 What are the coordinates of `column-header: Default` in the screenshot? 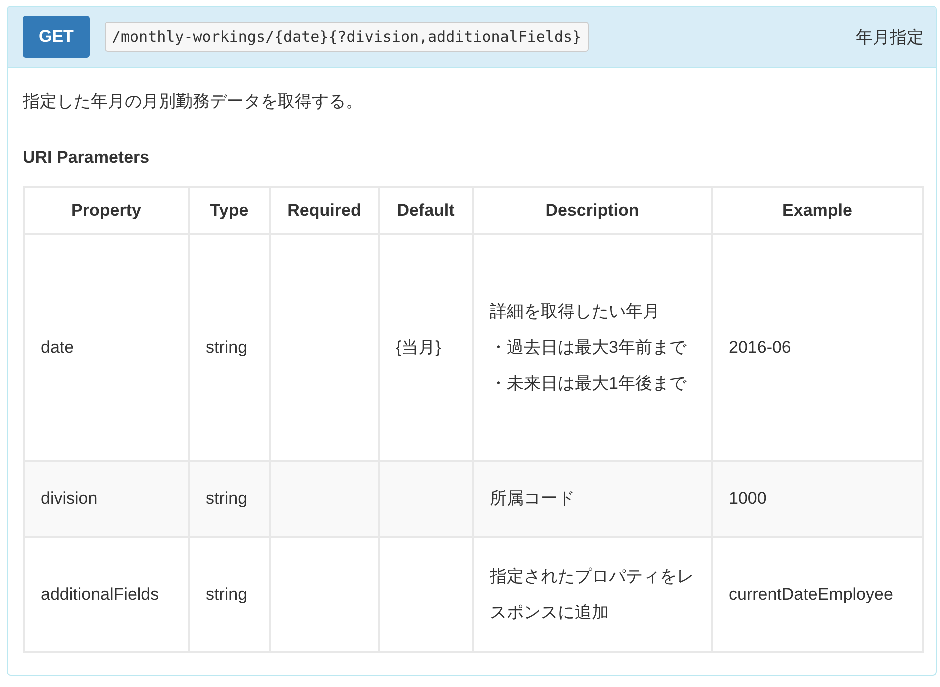 It's located at (426, 210).